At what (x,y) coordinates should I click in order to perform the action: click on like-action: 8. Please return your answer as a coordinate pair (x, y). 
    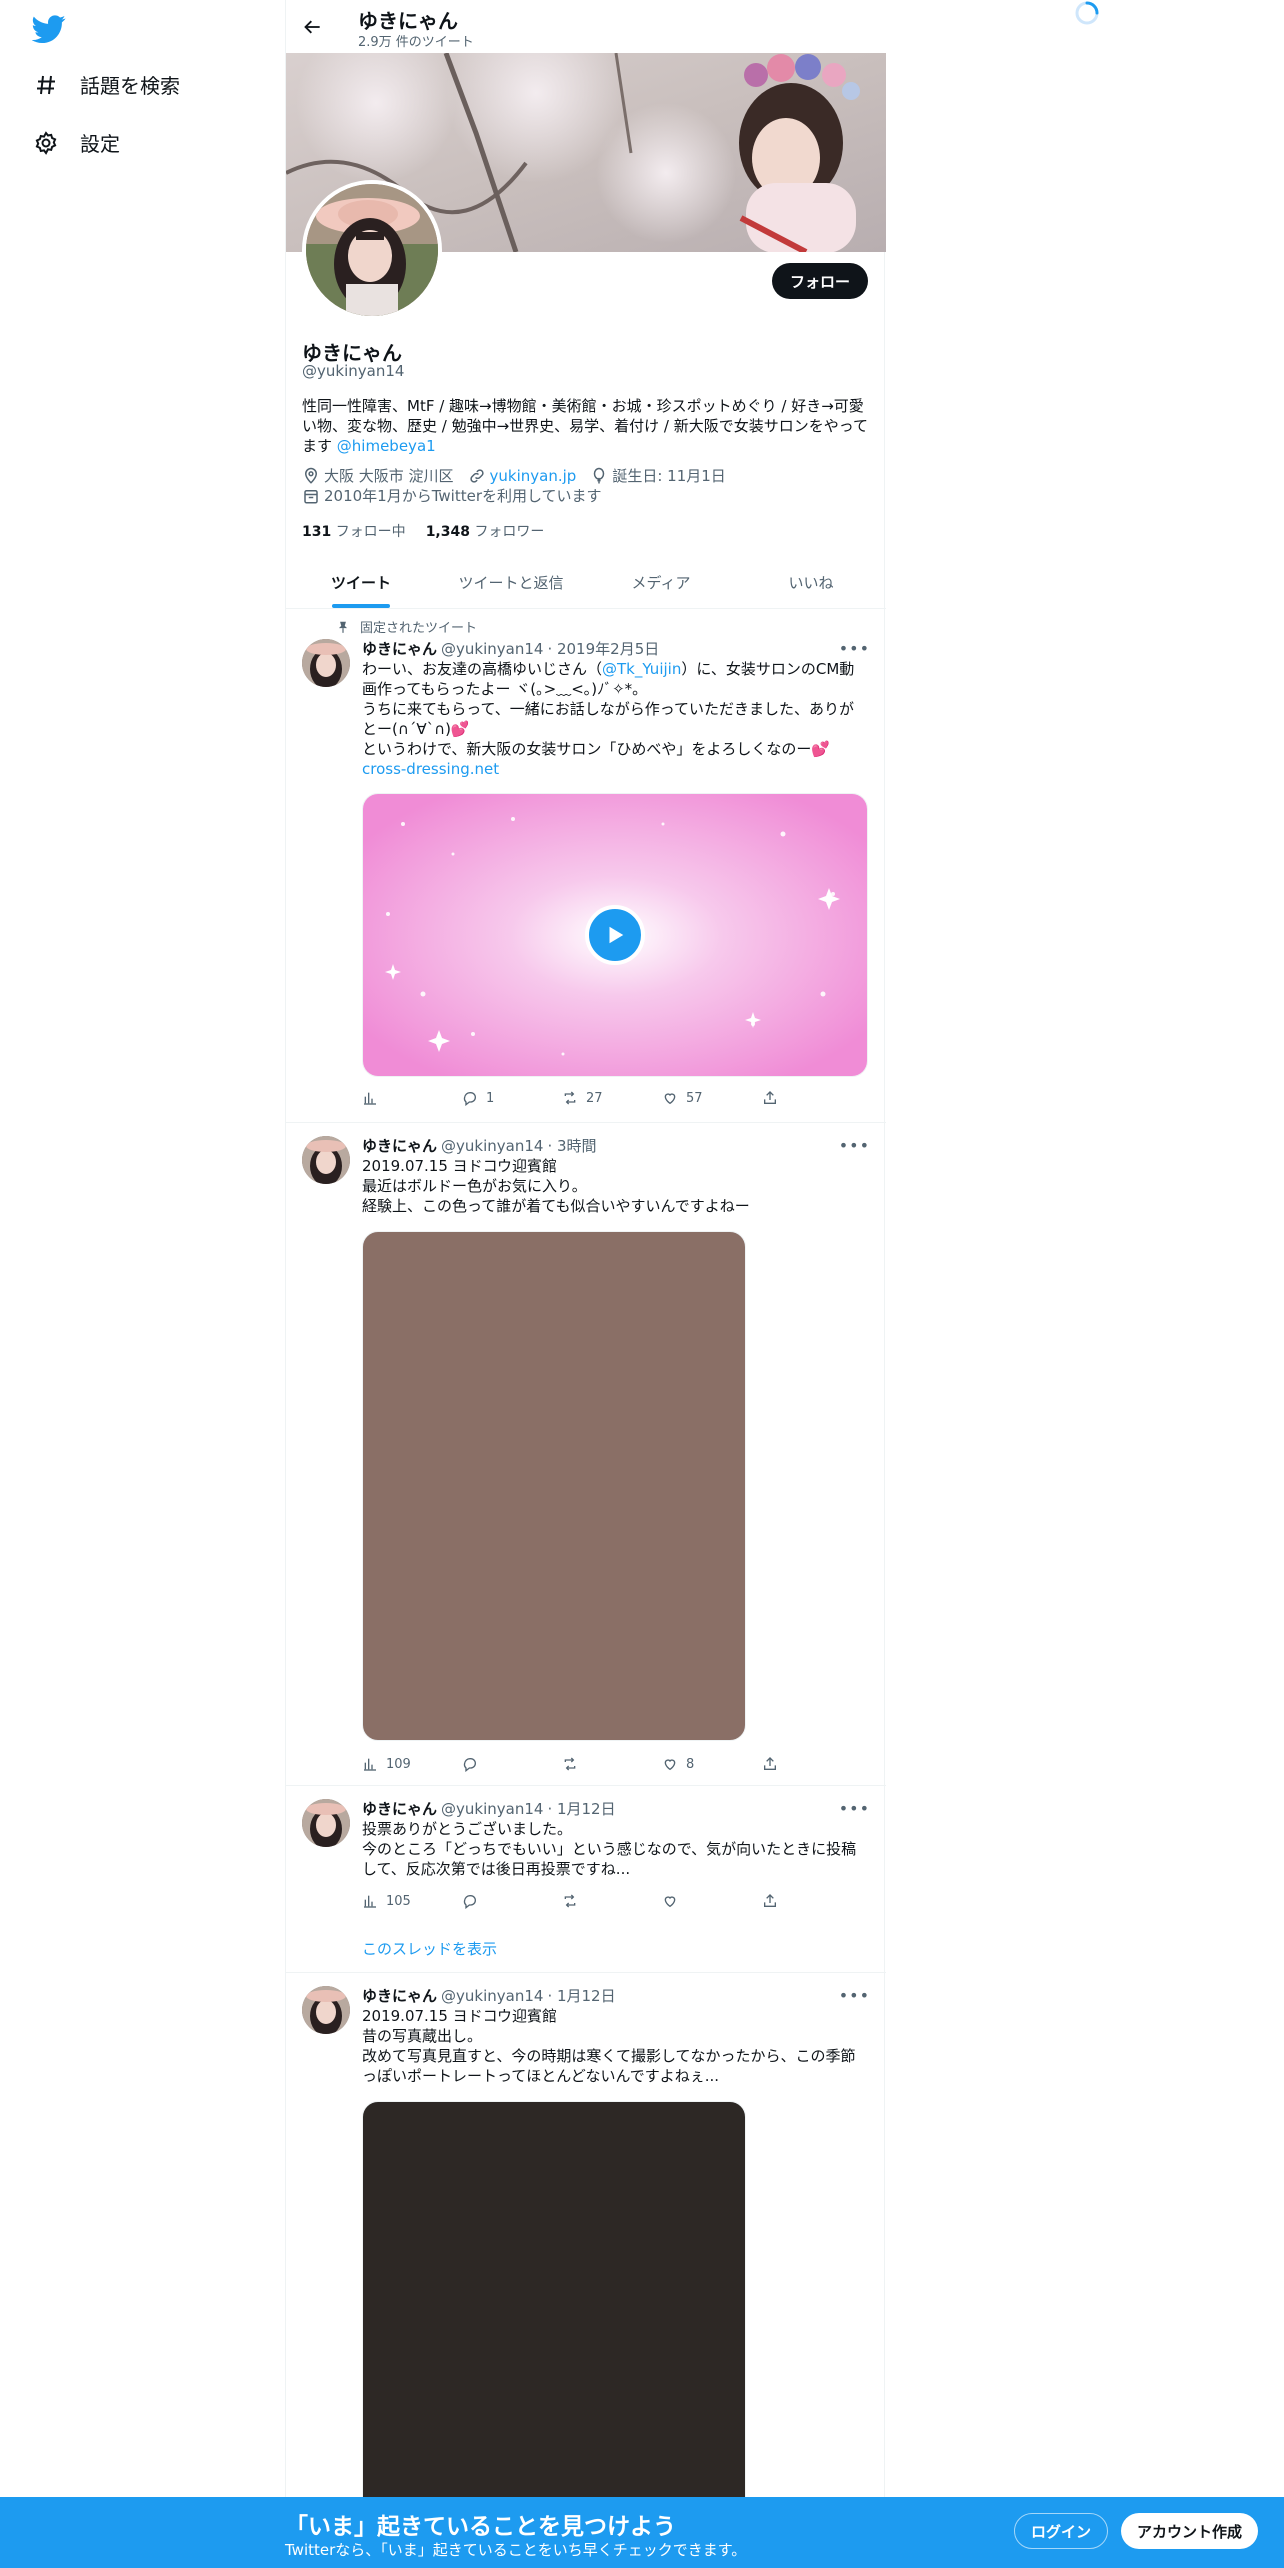
    Looking at the image, I should click on (704, 1764).